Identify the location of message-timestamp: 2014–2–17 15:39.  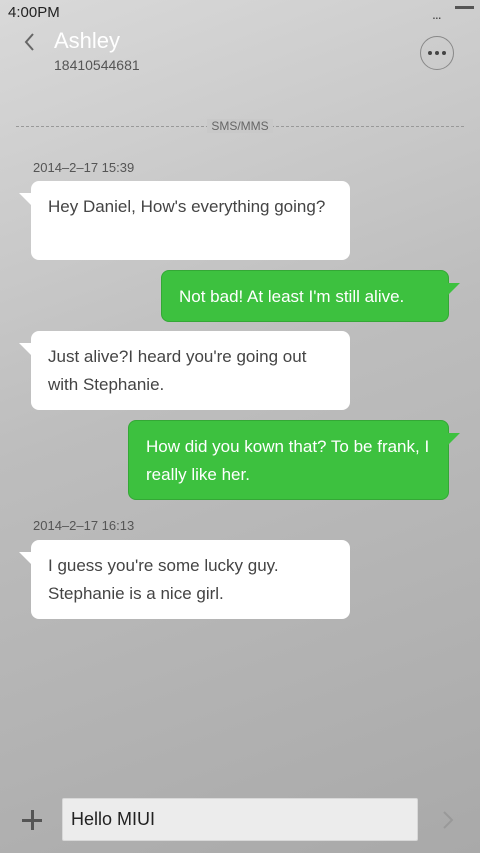
(84, 167).